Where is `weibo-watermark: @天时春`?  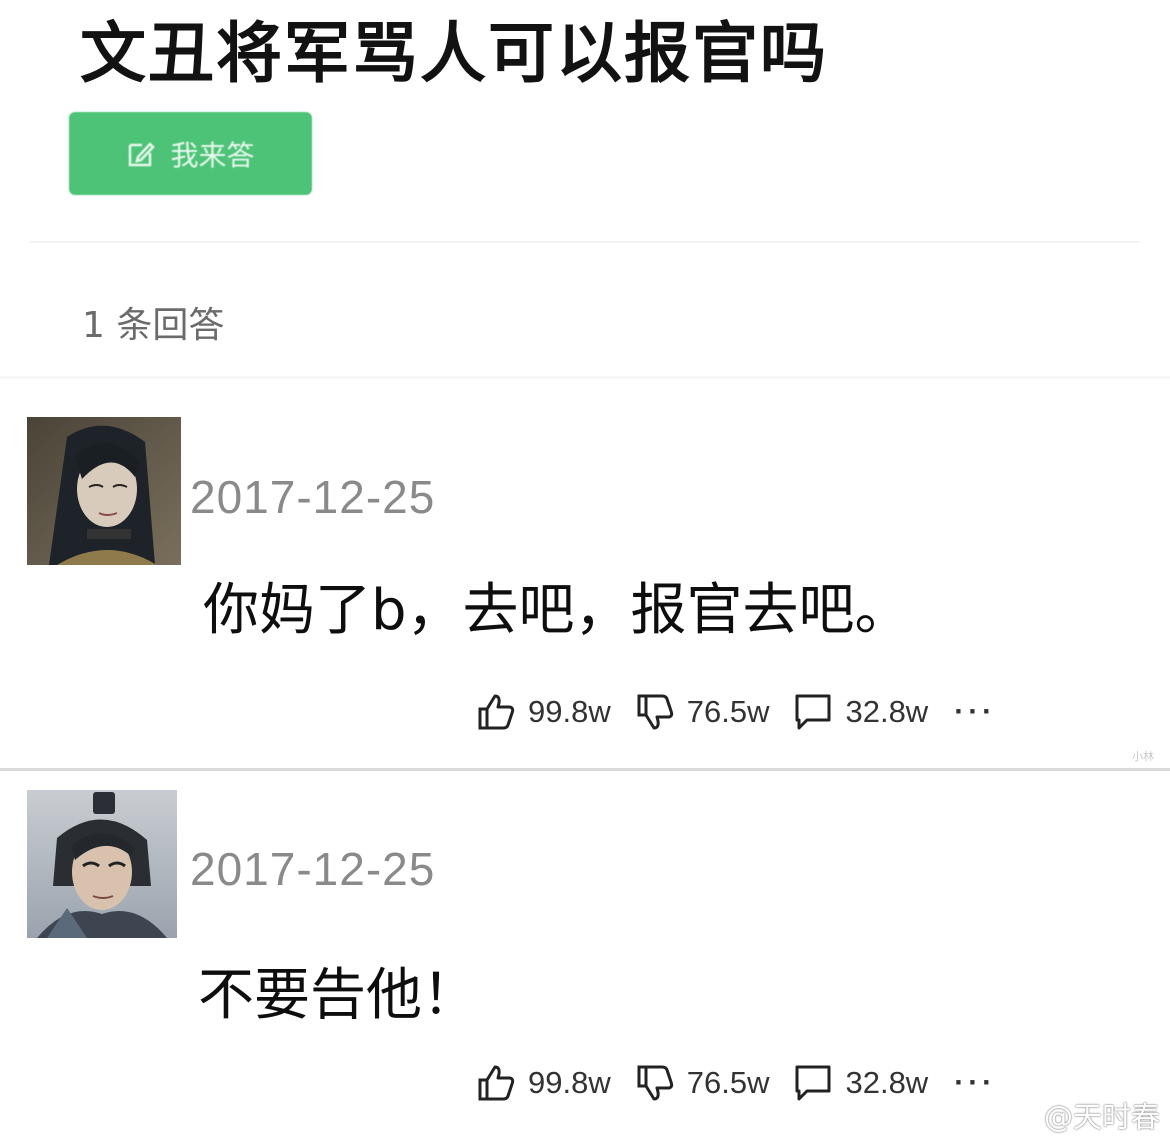 weibo-watermark: @天时春 is located at coordinates (1080, 1115).